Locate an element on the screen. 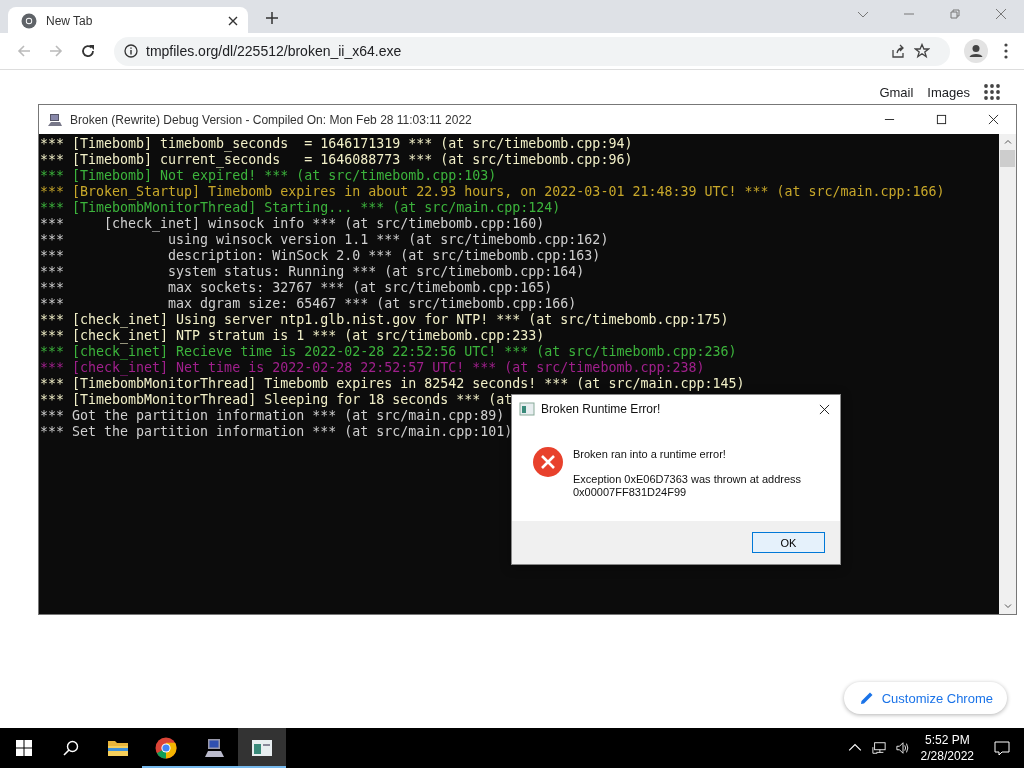  ok-button: OK is located at coordinates (788, 542).